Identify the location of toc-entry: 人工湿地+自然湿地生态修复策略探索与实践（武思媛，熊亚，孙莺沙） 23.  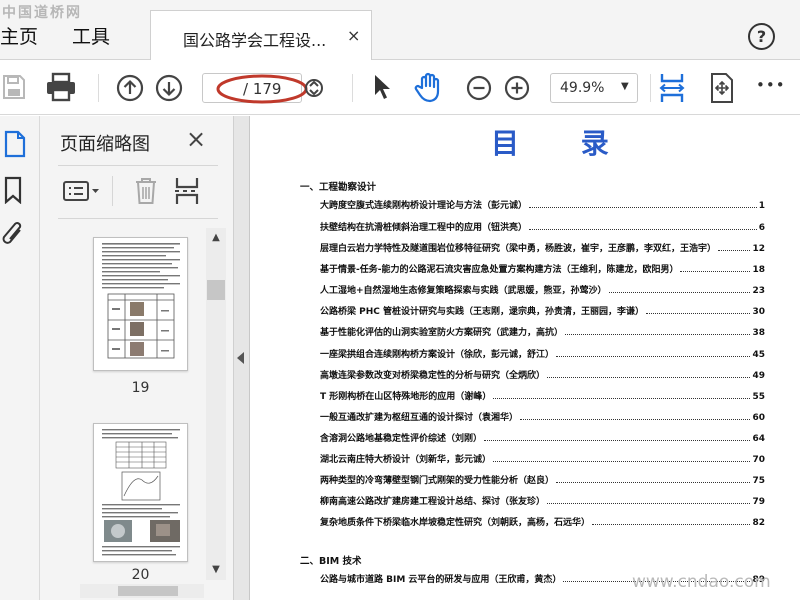
(542, 289).